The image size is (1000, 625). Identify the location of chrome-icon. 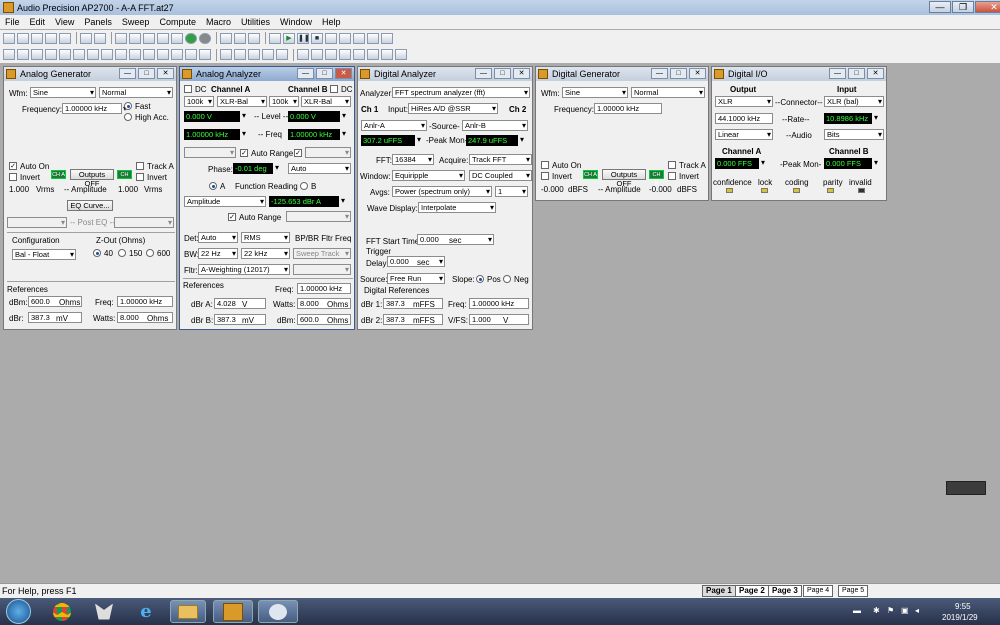
(62, 611).